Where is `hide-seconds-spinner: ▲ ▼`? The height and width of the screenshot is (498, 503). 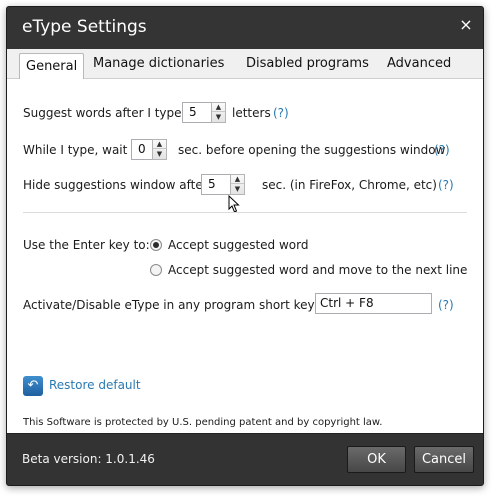 hide-seconds-spinner: ▲ ▼ is located at coordinates (237, 184).